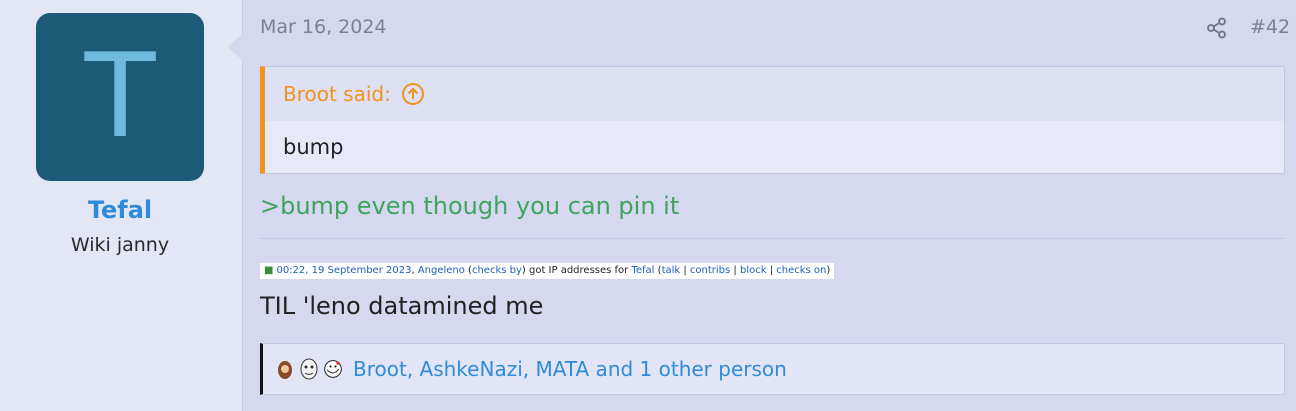 This screenshot has width=1296, height=411. Describe the element at coordinates (828, 270) in the screenshot. I see `log-close: )` at that location.